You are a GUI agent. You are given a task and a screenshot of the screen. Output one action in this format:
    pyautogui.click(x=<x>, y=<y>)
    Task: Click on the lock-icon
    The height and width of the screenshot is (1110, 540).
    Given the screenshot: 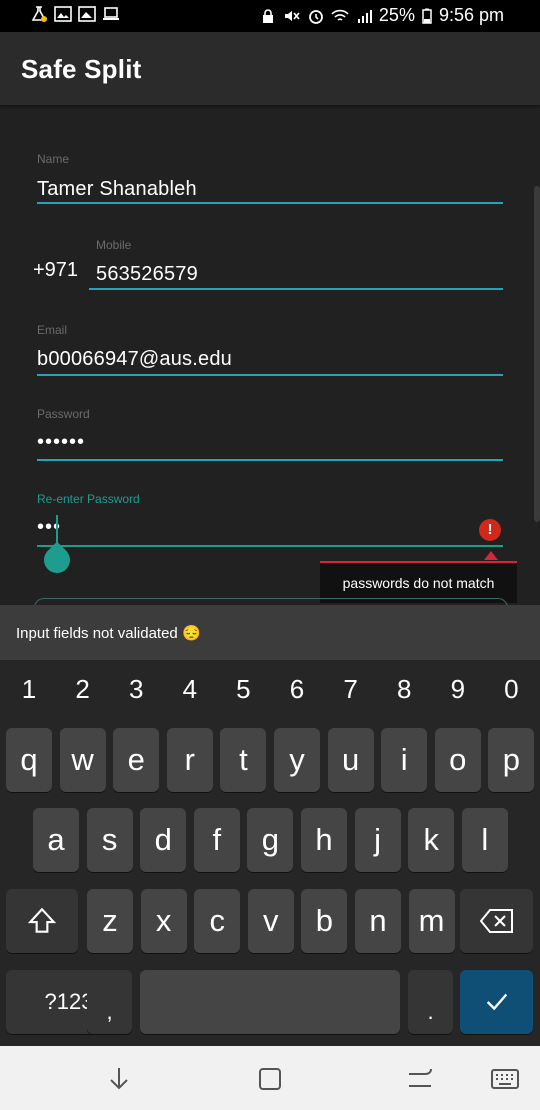 What is the action you would take?
    pyautogui.click(x=267, y=15)
    